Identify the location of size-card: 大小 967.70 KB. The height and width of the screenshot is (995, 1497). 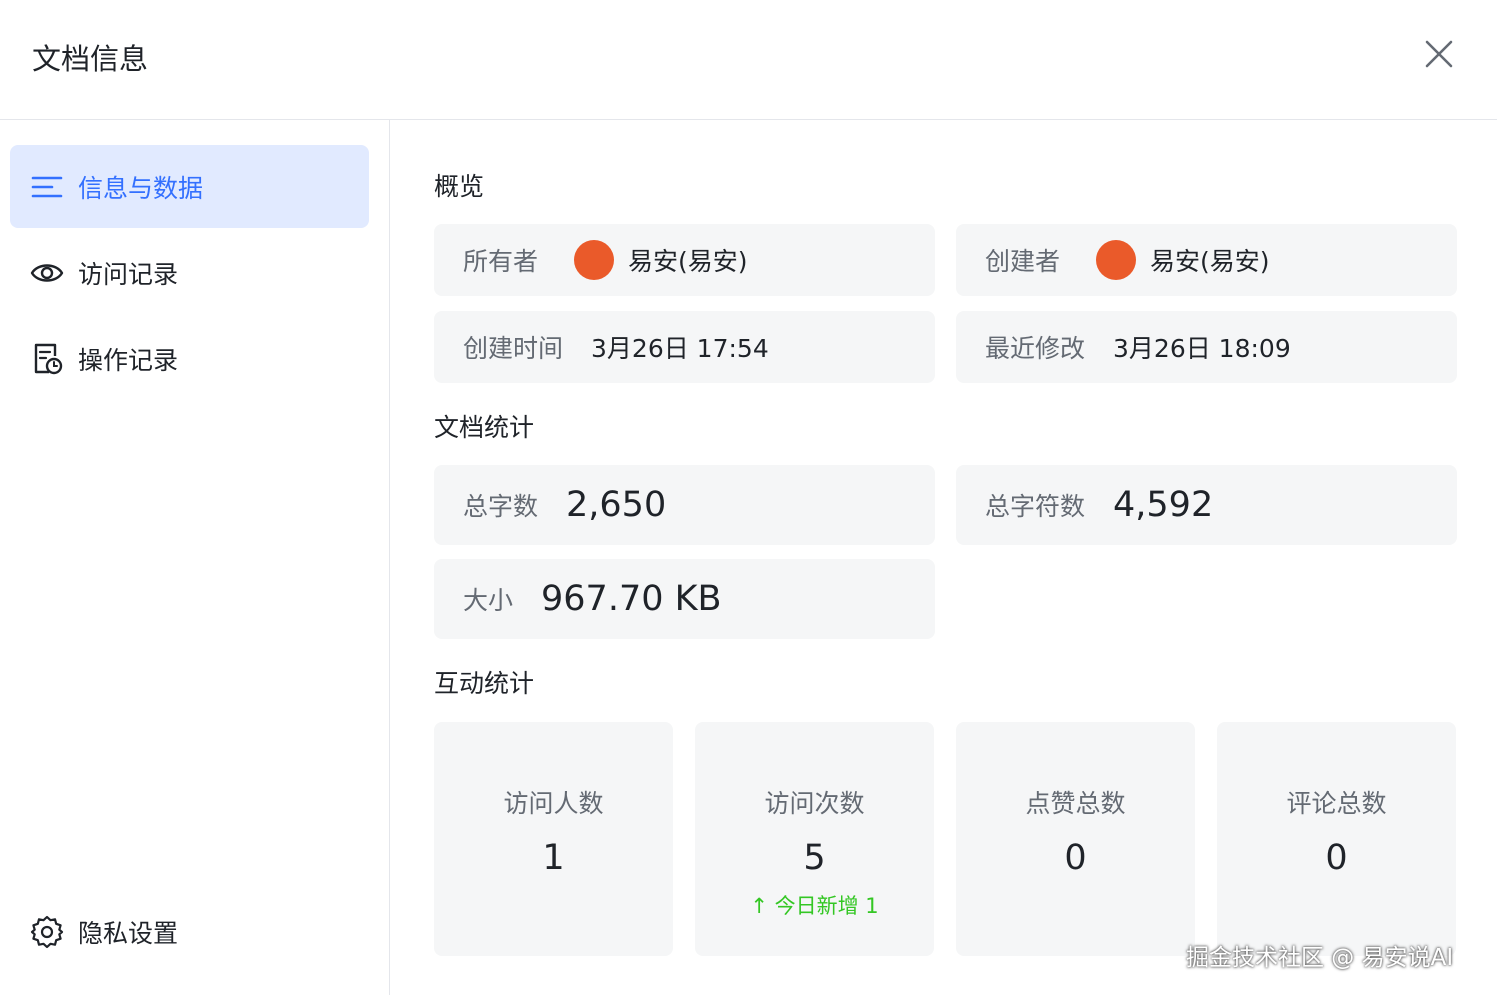
(684, 599).